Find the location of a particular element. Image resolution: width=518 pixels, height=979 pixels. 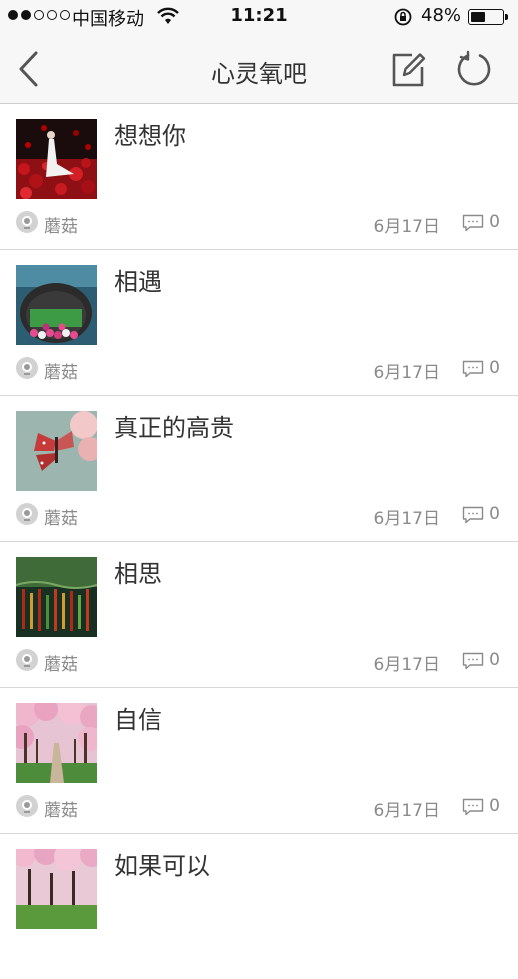

post-title: 真正的高贵 is located at coordinates (174, 428).